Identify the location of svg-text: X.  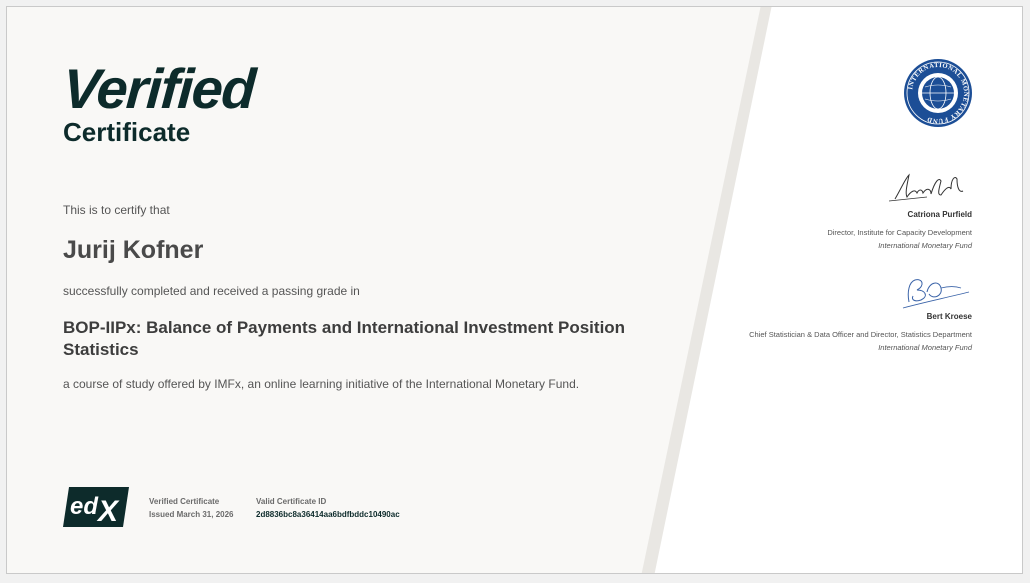
(108, 511).